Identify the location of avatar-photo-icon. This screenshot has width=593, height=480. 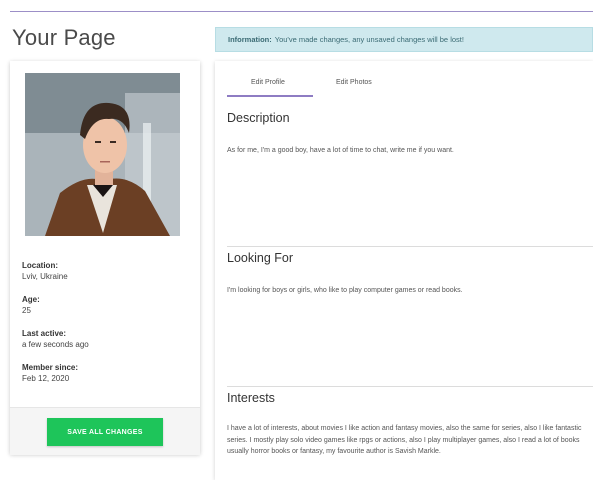
(102, 154).